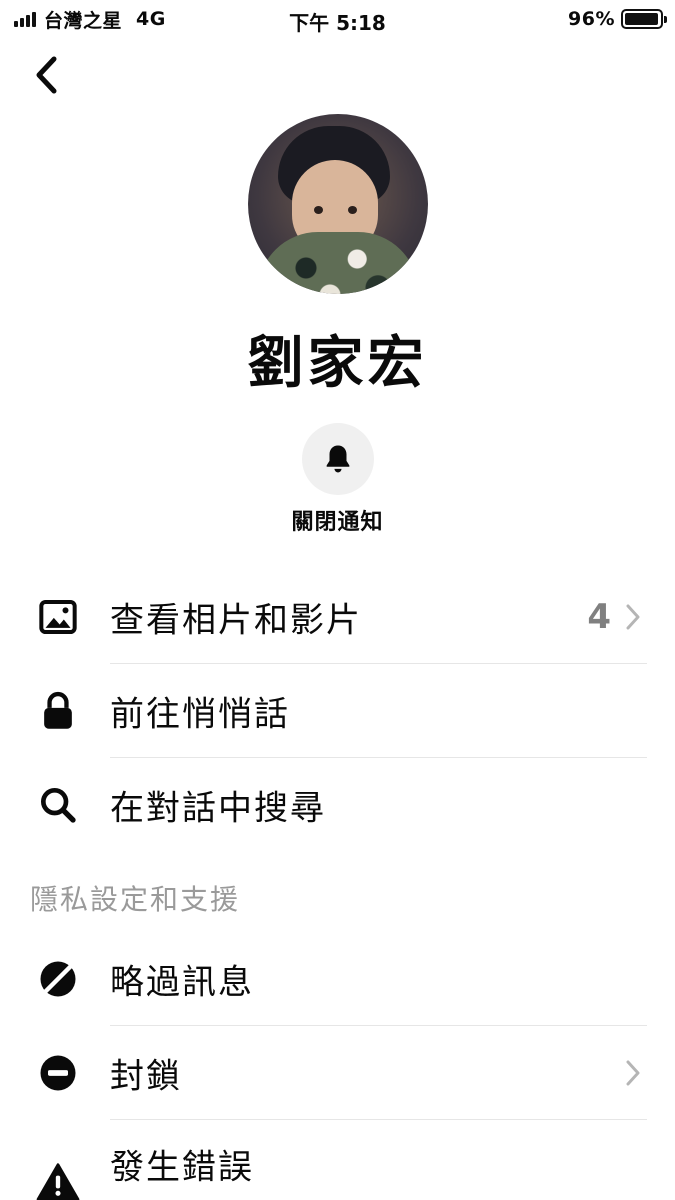 This screenshot has width=675, height=1200. What do you see at coordinates (218, 808) in the screenshot?
I see `search-in-conversation-label: 在對話中搜尋` at bounding box center [218, 808].